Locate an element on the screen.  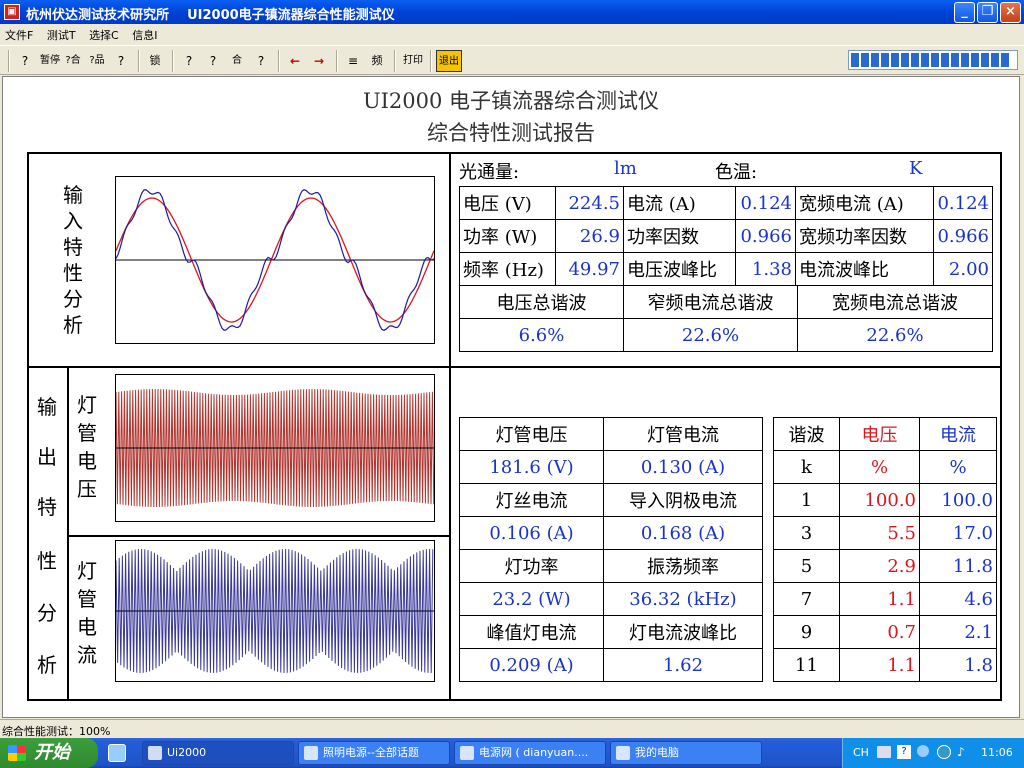
divider-horizontal is located at coordinates (514, 367).